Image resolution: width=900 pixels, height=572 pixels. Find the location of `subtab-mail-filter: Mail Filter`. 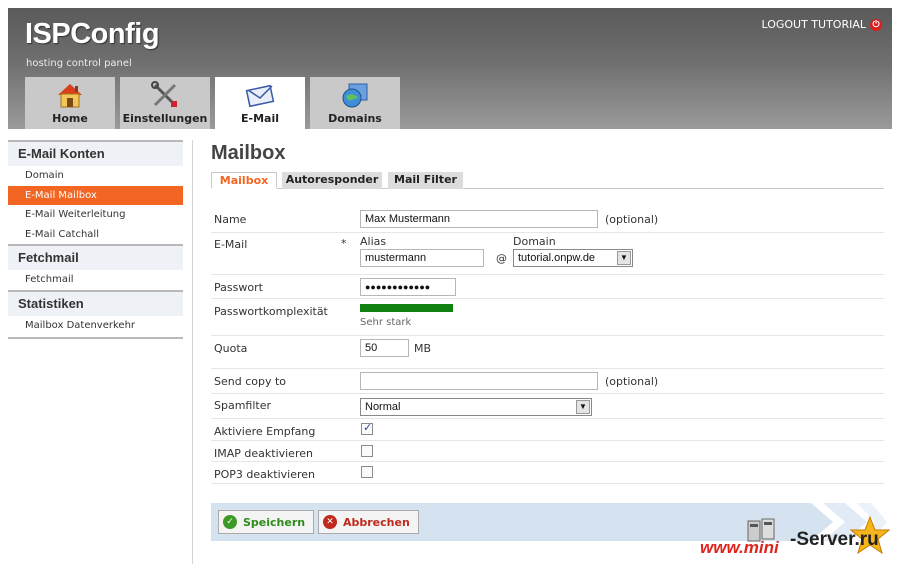

subtab-mail-filter: Mail Filter is located at coordinates (425, 180).